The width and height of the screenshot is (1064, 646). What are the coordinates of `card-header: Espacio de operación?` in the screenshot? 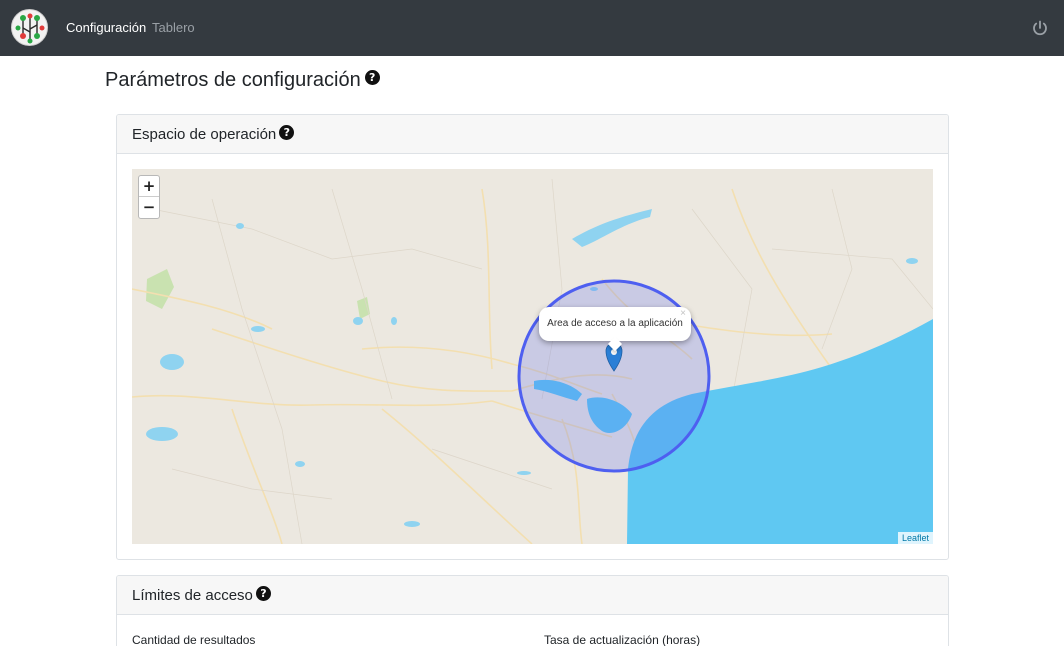 It's located at (532, 134).